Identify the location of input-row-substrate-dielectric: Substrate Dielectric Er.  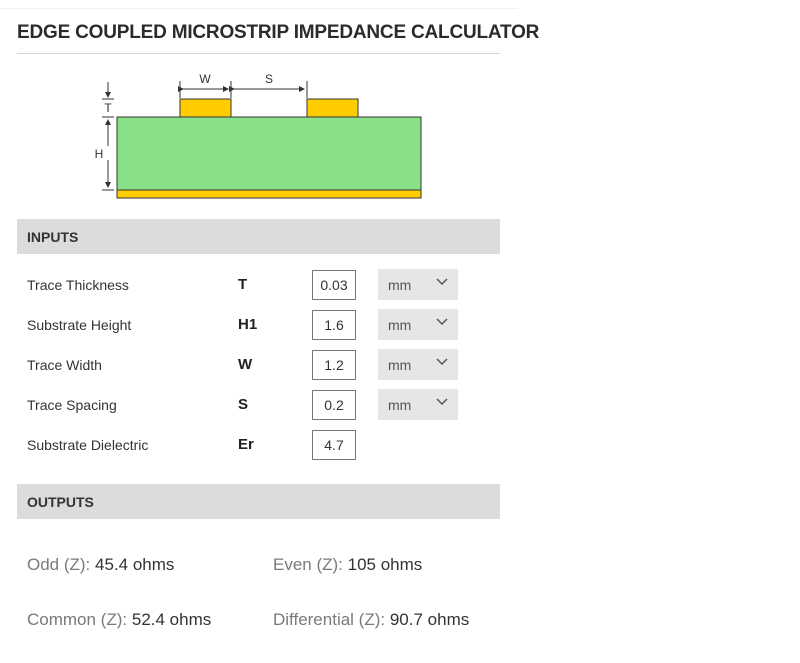
(258, 445).